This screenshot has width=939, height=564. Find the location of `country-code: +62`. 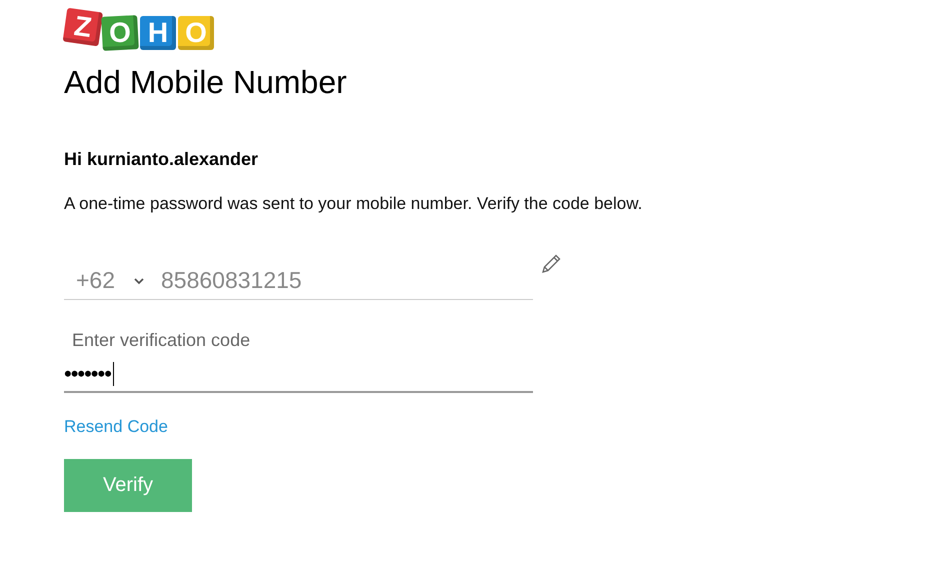

country-code: +62 is located at coordinates (96, 280).